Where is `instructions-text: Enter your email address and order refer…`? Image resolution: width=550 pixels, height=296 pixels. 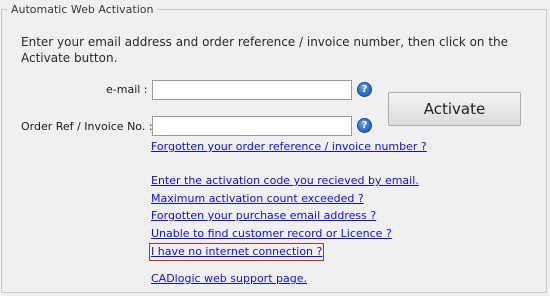
instructions-text: Enter your email address and order refer… is located at coordinates (265, 50).